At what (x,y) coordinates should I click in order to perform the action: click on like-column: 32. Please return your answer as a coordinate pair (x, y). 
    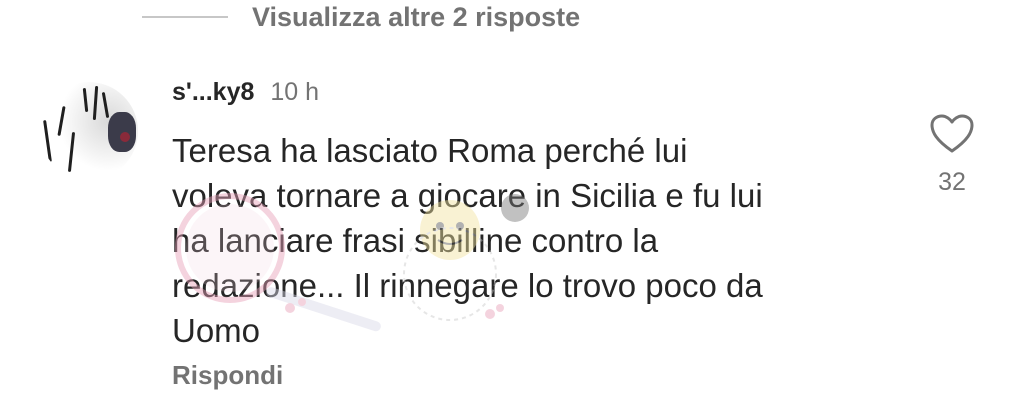
    Looking at the image, I should click on (952, 155).